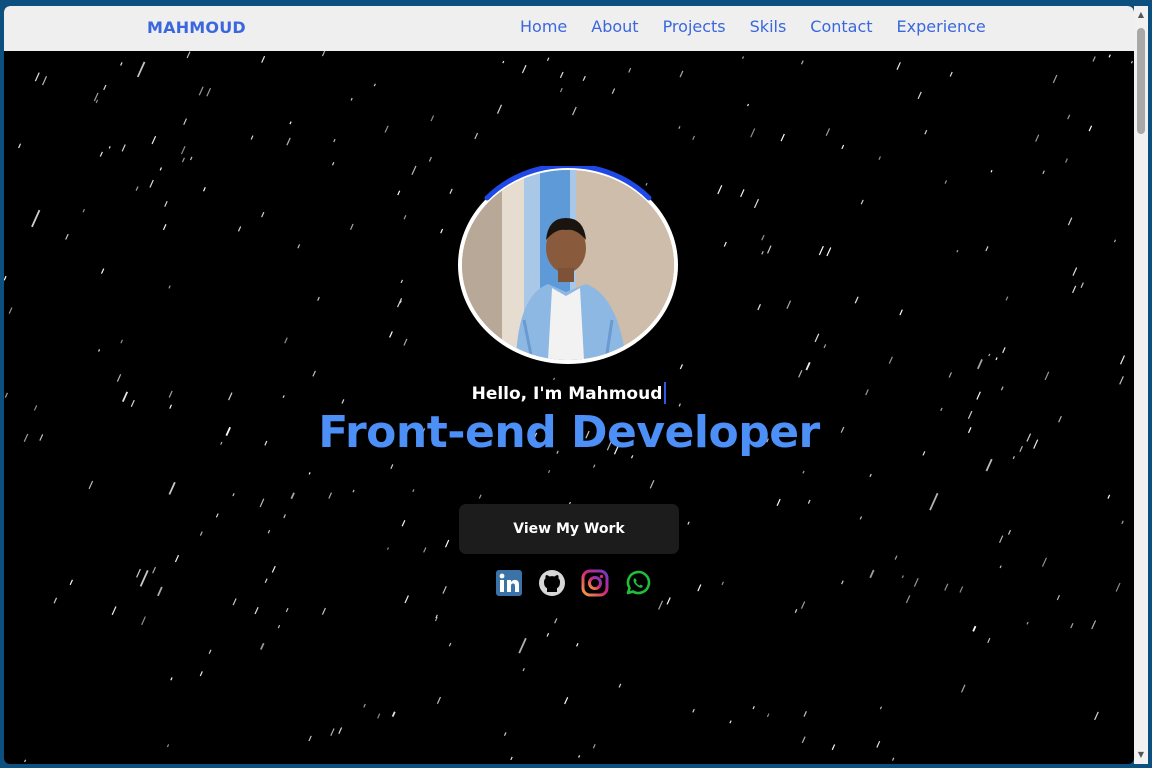 Image resolution: width=1152 pixels, height=768 pixels. I want to click on nav-link-about: About, so click(614, 26).